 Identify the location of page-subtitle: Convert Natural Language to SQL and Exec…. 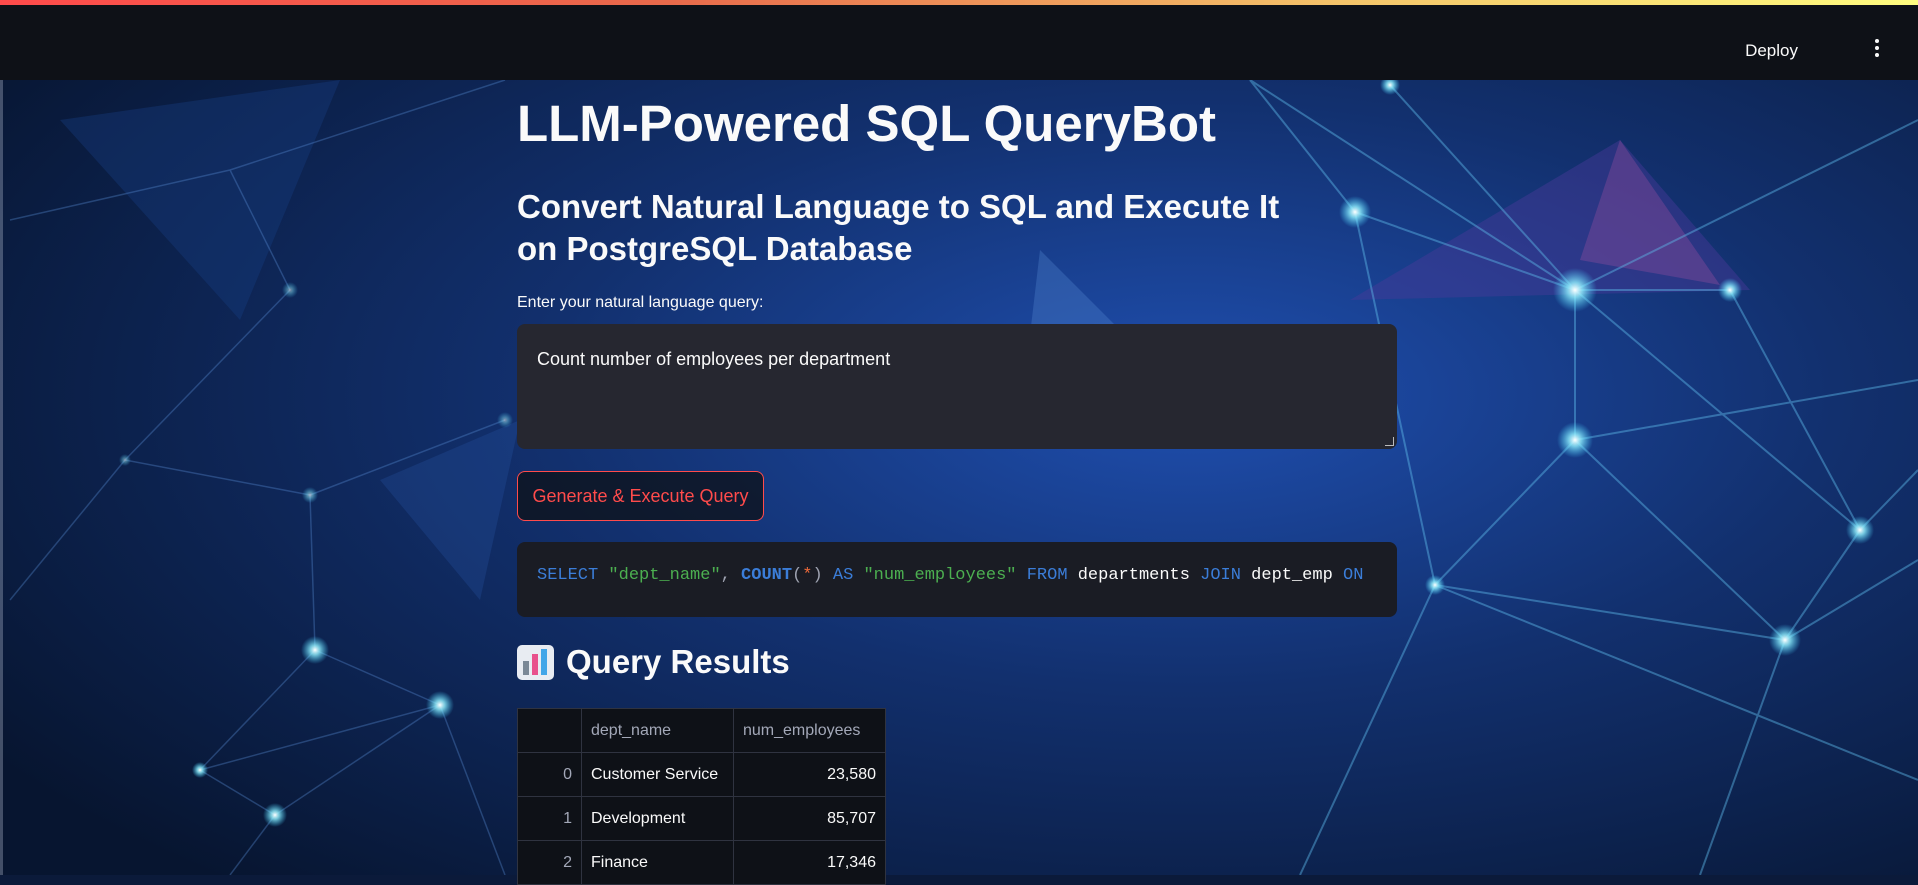
(898, 227).